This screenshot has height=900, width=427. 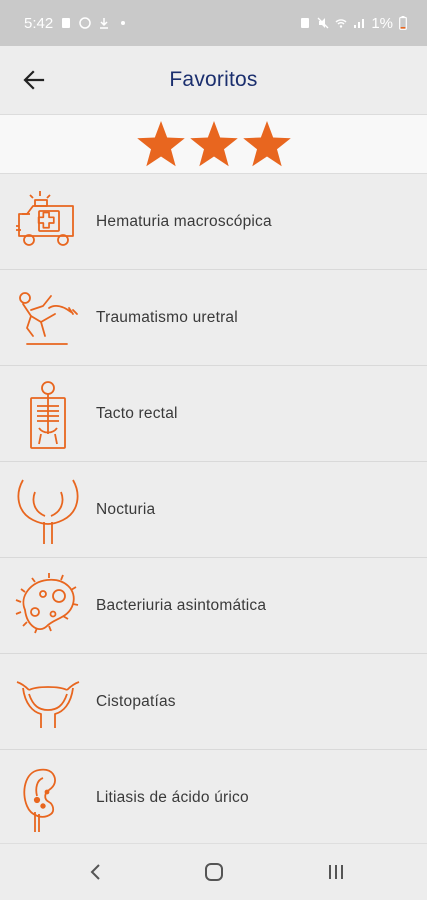 What do you see at coordinates (48, 318) in the screenshot?
I see `falling-person-icon` at bounding box center [48, 318].